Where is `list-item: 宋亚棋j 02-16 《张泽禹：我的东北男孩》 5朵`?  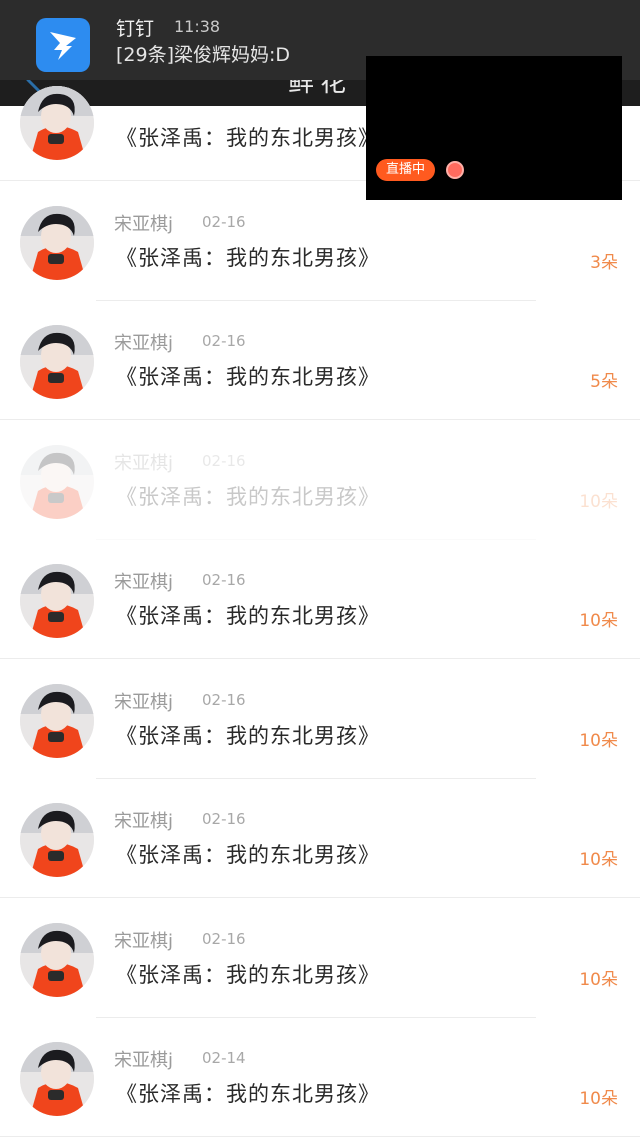
list-item: 宋亚棋j 02-16 《张泽禹：我的东北男孩》 5朵 is located at coordinates (320, 380).